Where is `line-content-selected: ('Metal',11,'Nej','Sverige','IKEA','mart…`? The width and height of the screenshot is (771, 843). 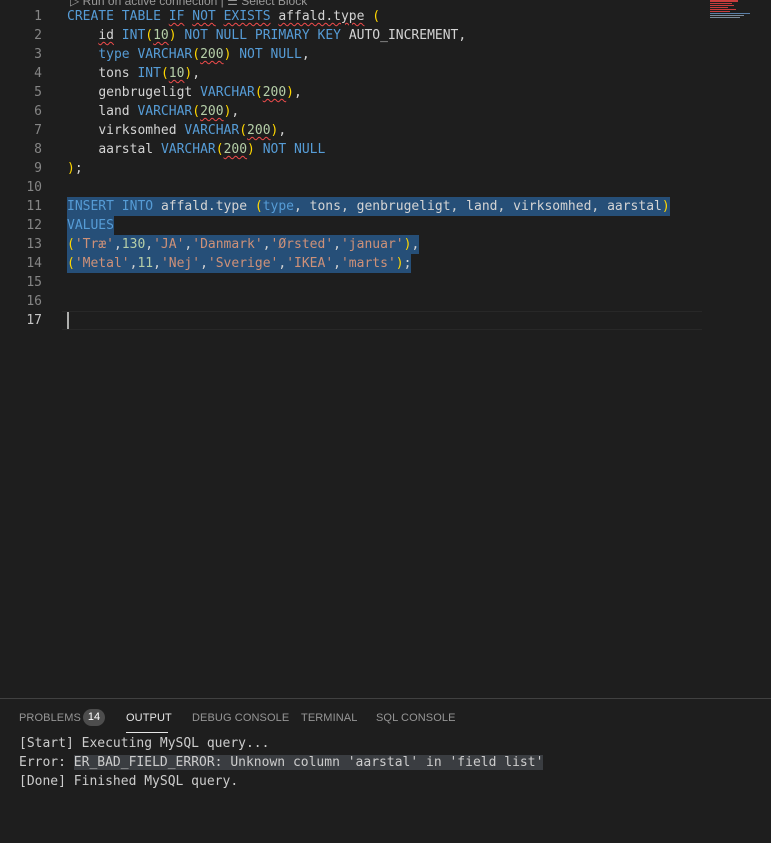 line-content-selected: ('Metal',11,'Nej','Sverige','IKEA','mart… is located at coordinates (239, 263).